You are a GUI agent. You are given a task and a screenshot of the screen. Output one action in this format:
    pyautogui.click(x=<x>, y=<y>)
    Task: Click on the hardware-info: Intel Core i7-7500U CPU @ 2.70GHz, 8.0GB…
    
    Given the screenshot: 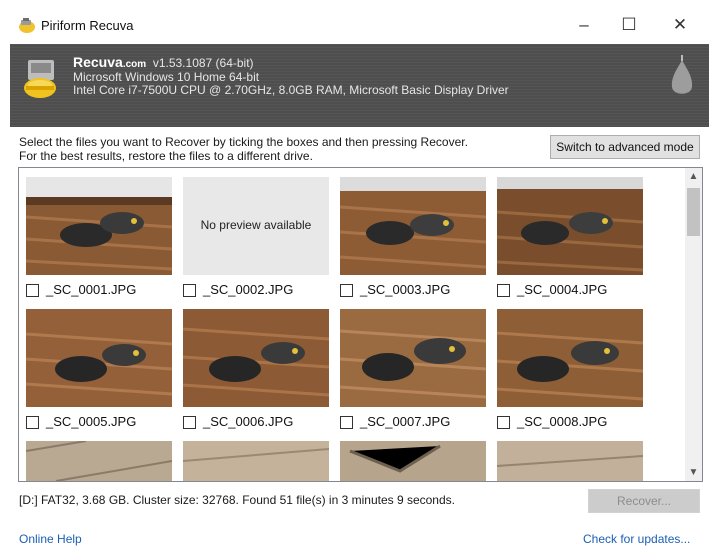 What is the action you would take?
    pyautogui.click(x=291, y=90)
    